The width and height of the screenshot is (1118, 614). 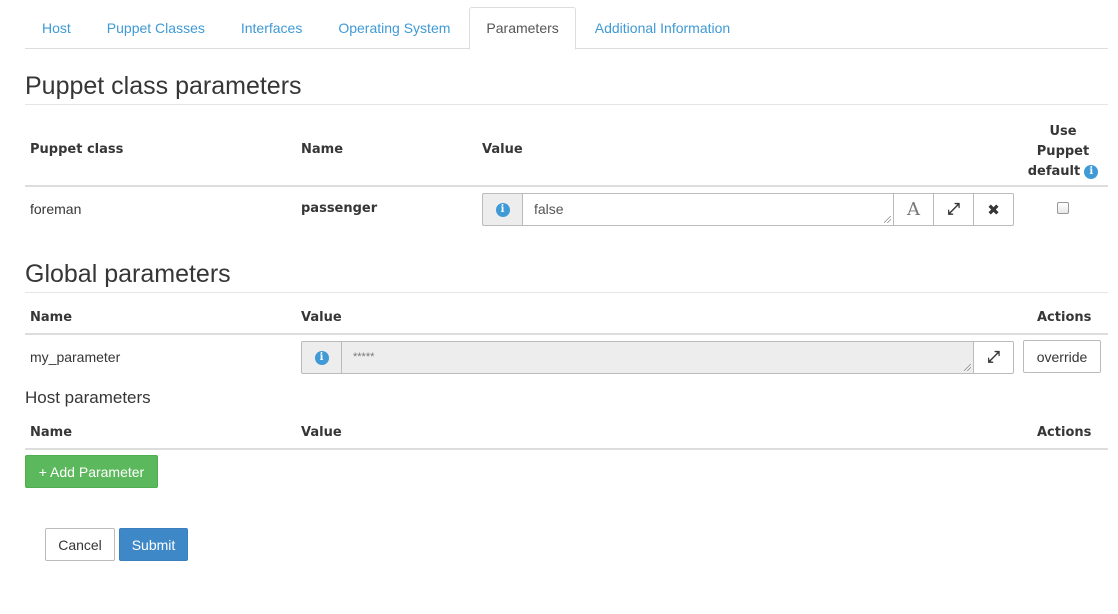 I want to click on hidden-value-text: *****, so click(x=364, y=357).